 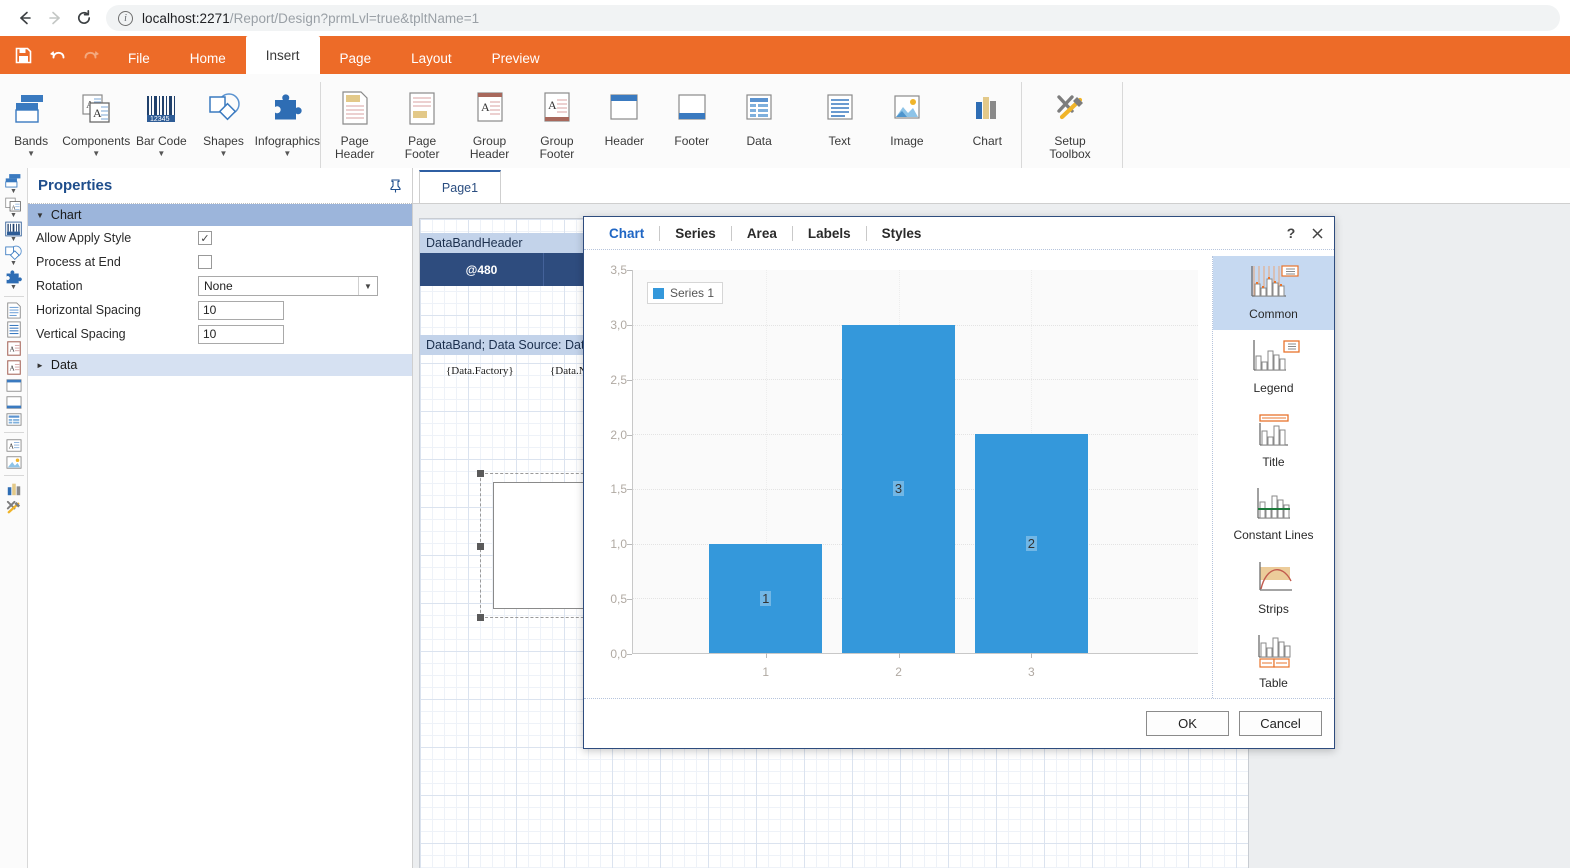 What do you see at coordinates (288, 286) in the screenshot?
I see `rotation-select: None ▼` at bounding box center [288, 286].